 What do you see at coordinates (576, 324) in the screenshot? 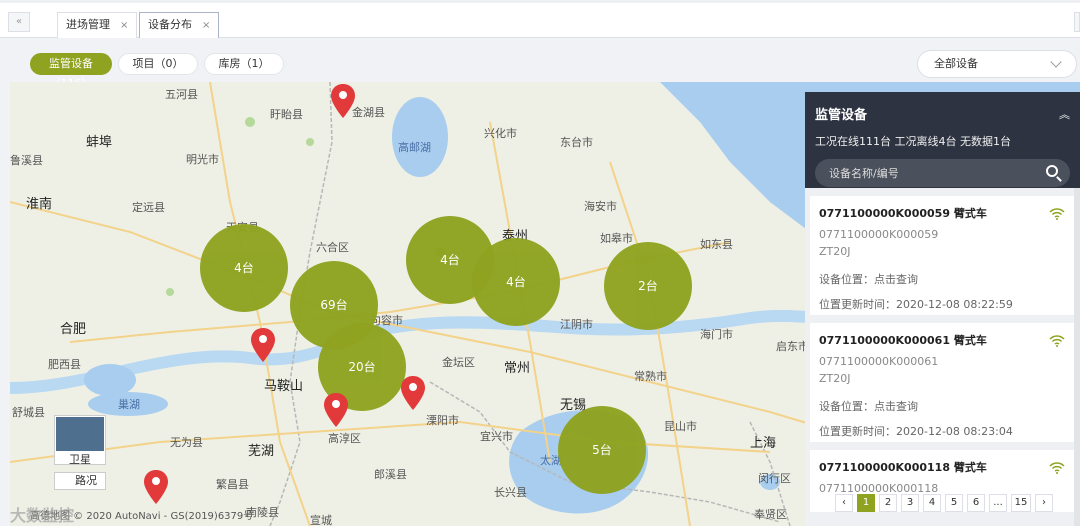
I see `city-label: 江阴市` at bounding box center [576, 324].